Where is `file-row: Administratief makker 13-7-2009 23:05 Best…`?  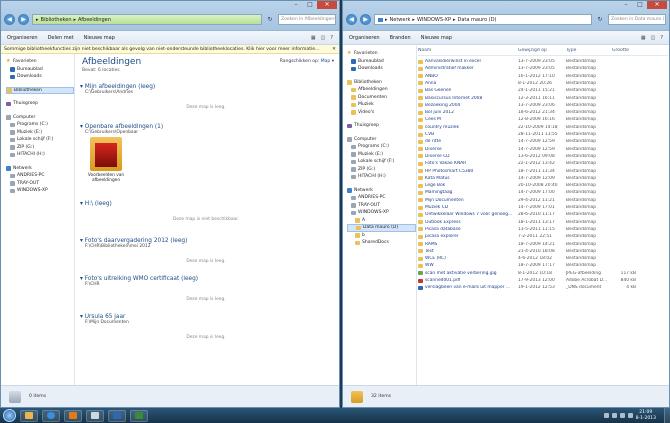
file-row: Administratief makker 13-7-2009 23:05 Best… is located at coordinates (527, 68).